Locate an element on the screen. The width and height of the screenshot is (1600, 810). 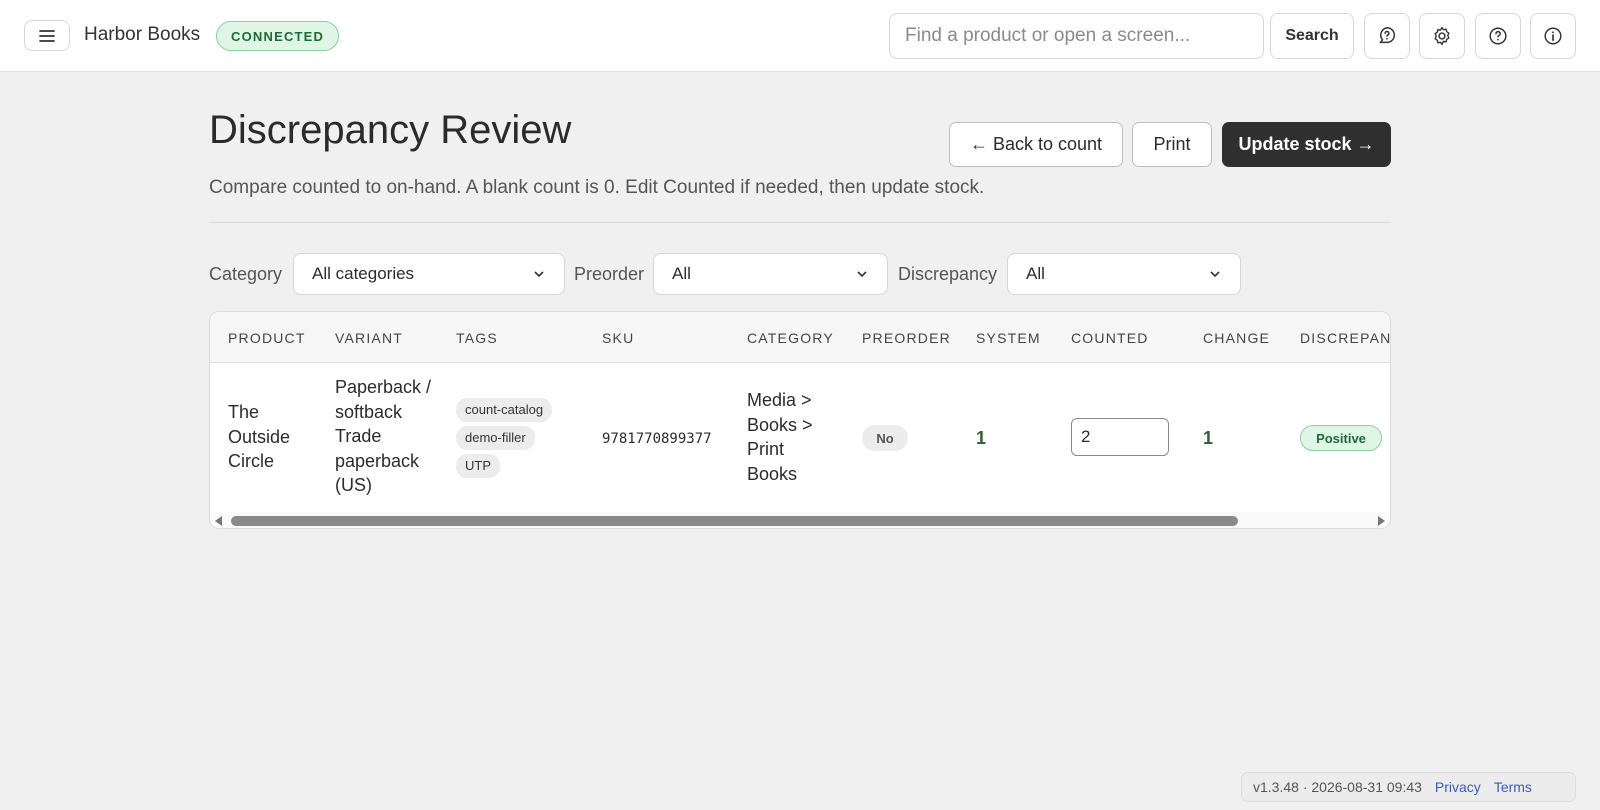
category-filter-value: All categories is located at coordinates (363, 273).